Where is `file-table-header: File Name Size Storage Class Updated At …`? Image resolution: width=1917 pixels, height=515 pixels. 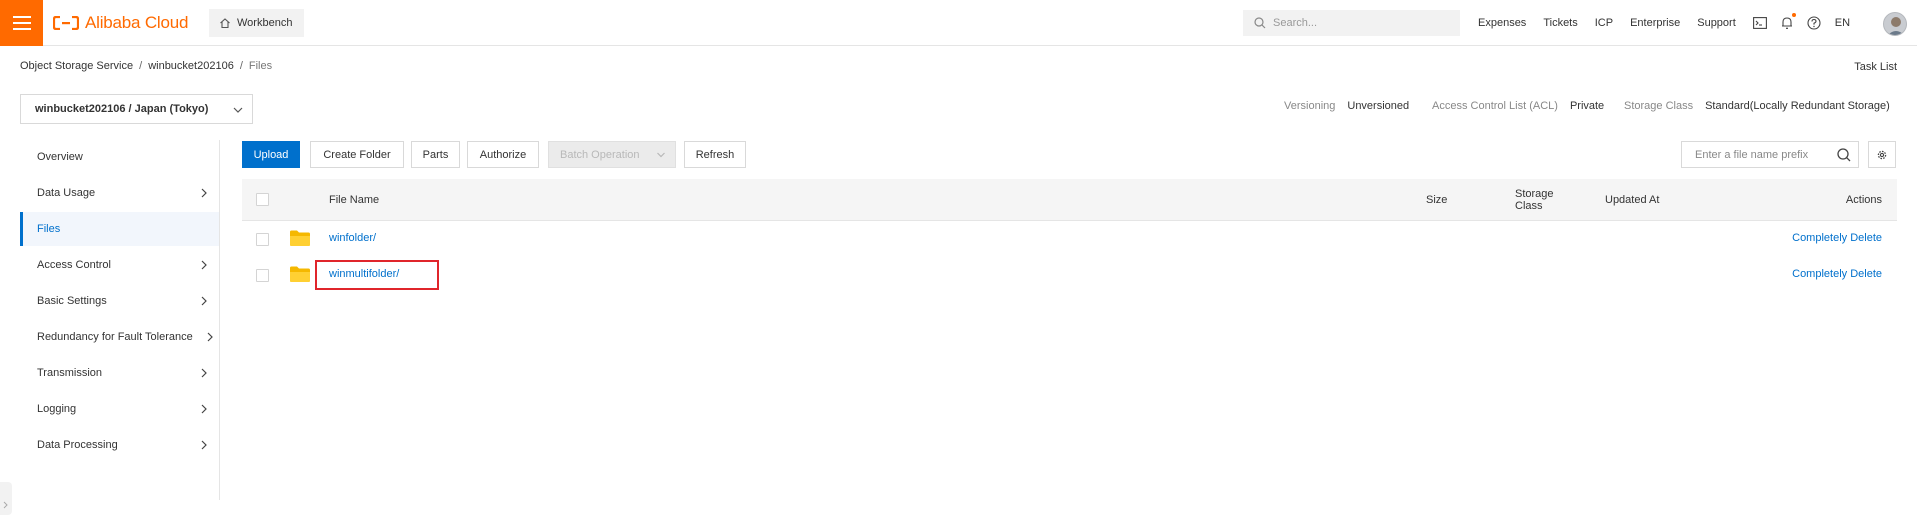 file-table-header: File Name Size Storage Class Updated At … is located at coordinates (1069, 200).